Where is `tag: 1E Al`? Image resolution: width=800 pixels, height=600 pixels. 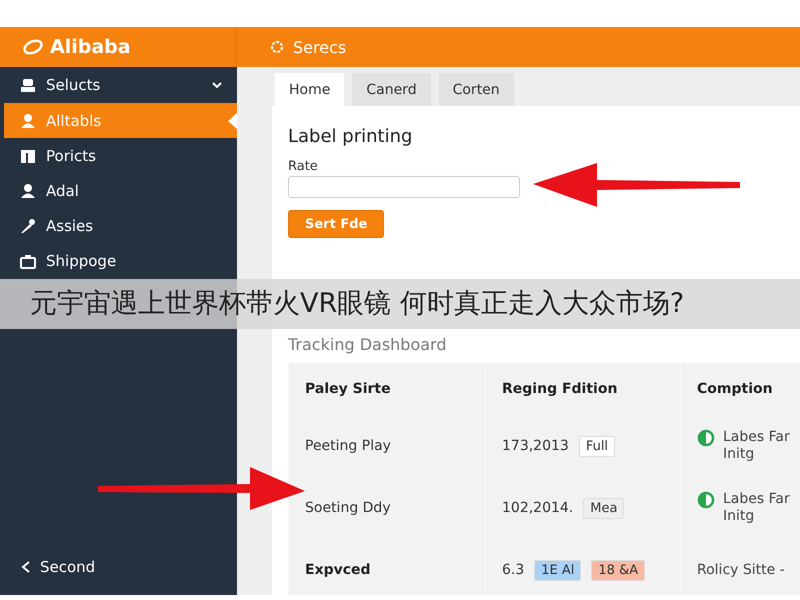 tag: 1E Al is located at coordinates (558, 570).